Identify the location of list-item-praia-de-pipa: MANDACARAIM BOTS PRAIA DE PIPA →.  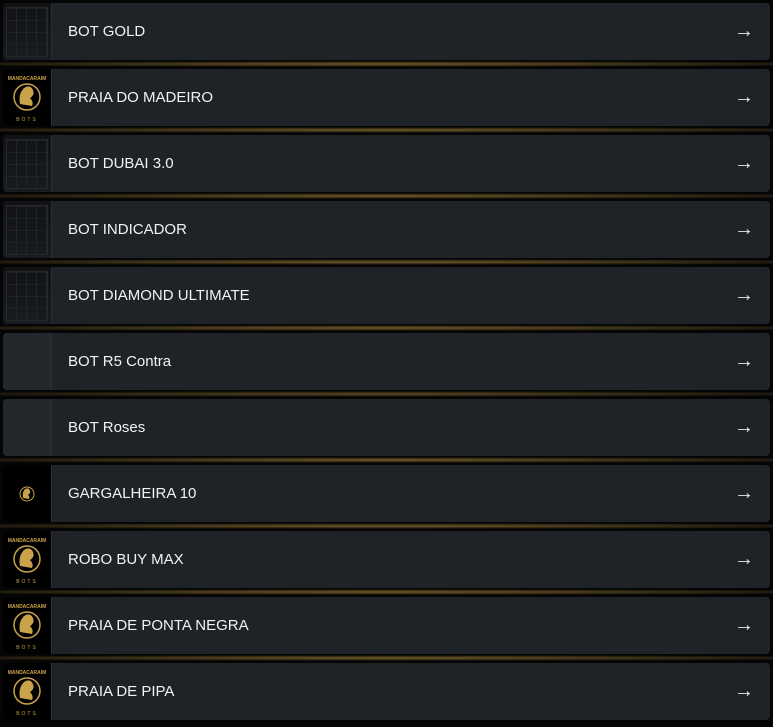
(386, 691).